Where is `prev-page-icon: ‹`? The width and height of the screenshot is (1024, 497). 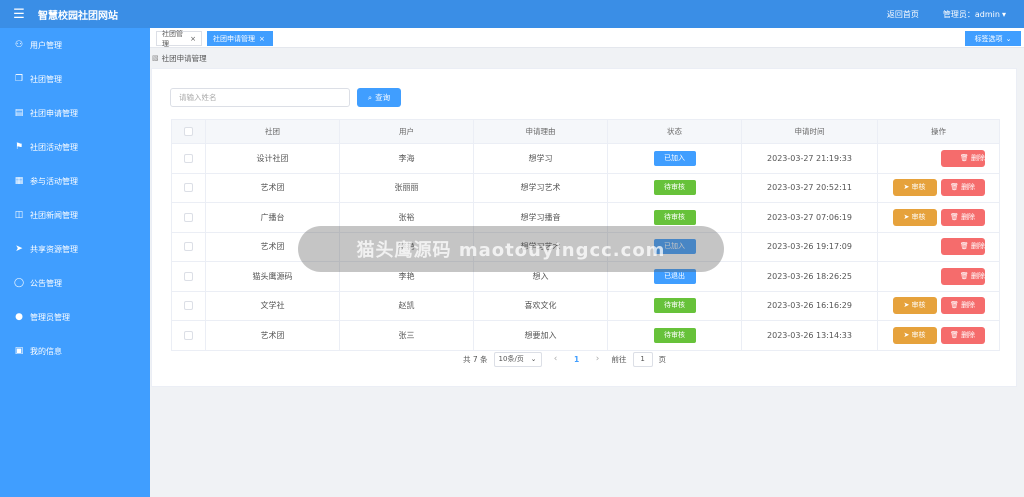
prev-page-icon: ‹ is located at coordinates (556, 359).